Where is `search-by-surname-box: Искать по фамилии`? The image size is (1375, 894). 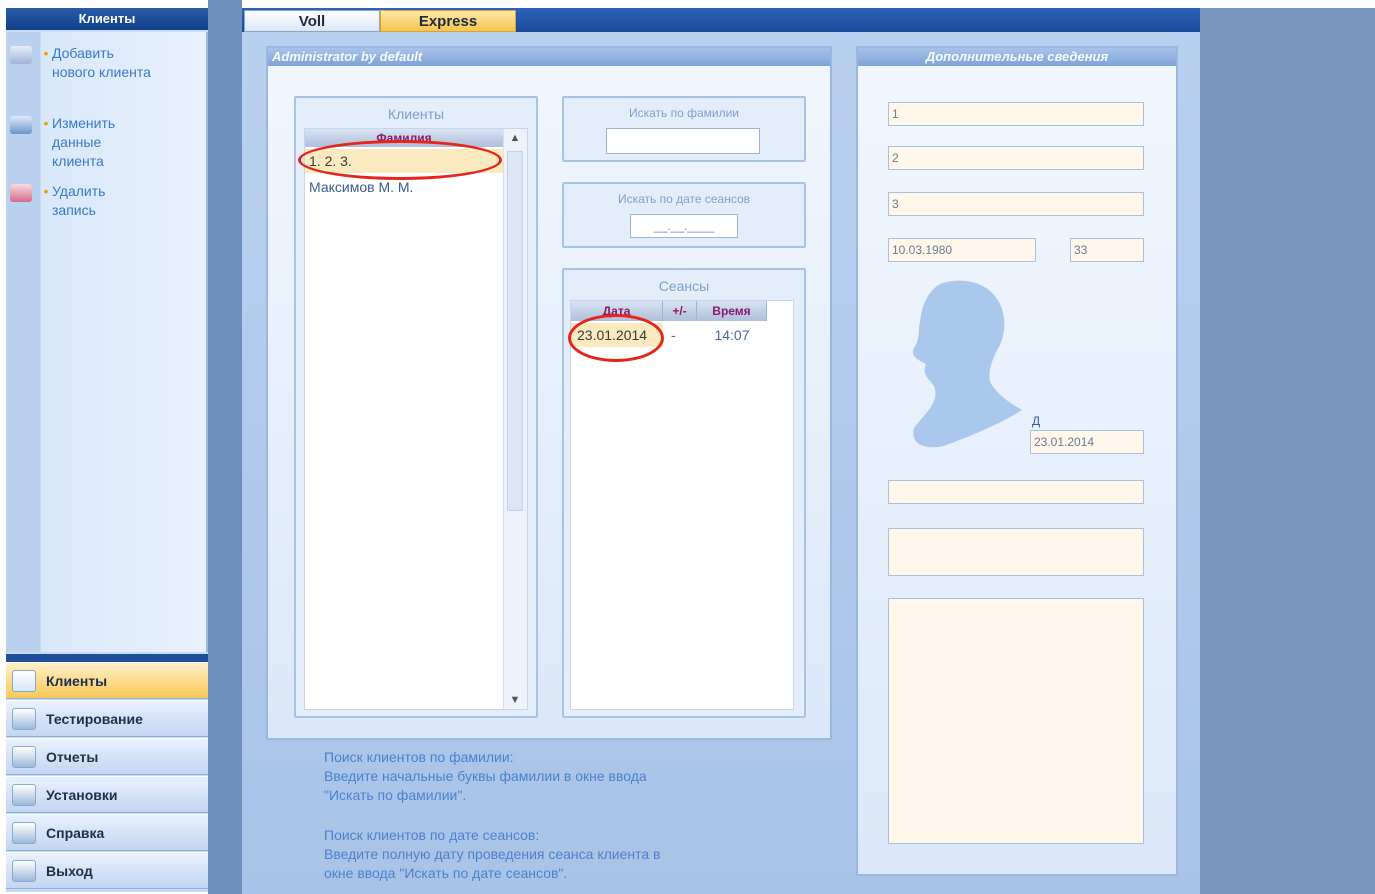
search-by-surname-box: Искать по фамилии is located at coordinates (684, 129).